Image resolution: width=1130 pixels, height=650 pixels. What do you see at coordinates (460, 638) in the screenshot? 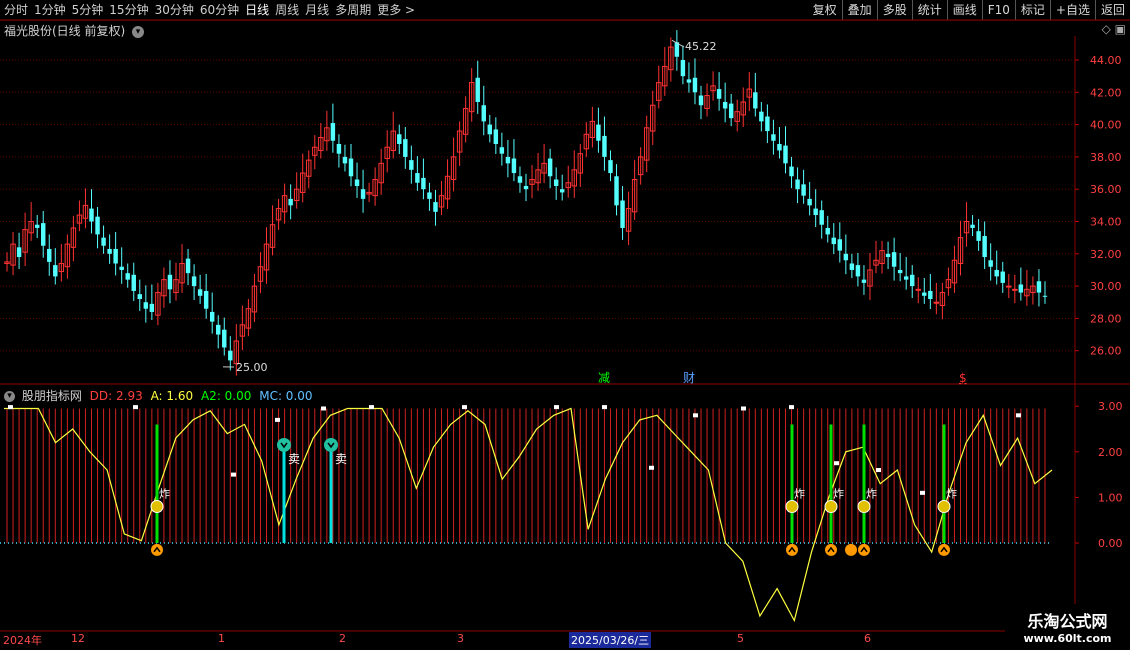
I see `date-label-3: 3` at bounding box center [460, 638].